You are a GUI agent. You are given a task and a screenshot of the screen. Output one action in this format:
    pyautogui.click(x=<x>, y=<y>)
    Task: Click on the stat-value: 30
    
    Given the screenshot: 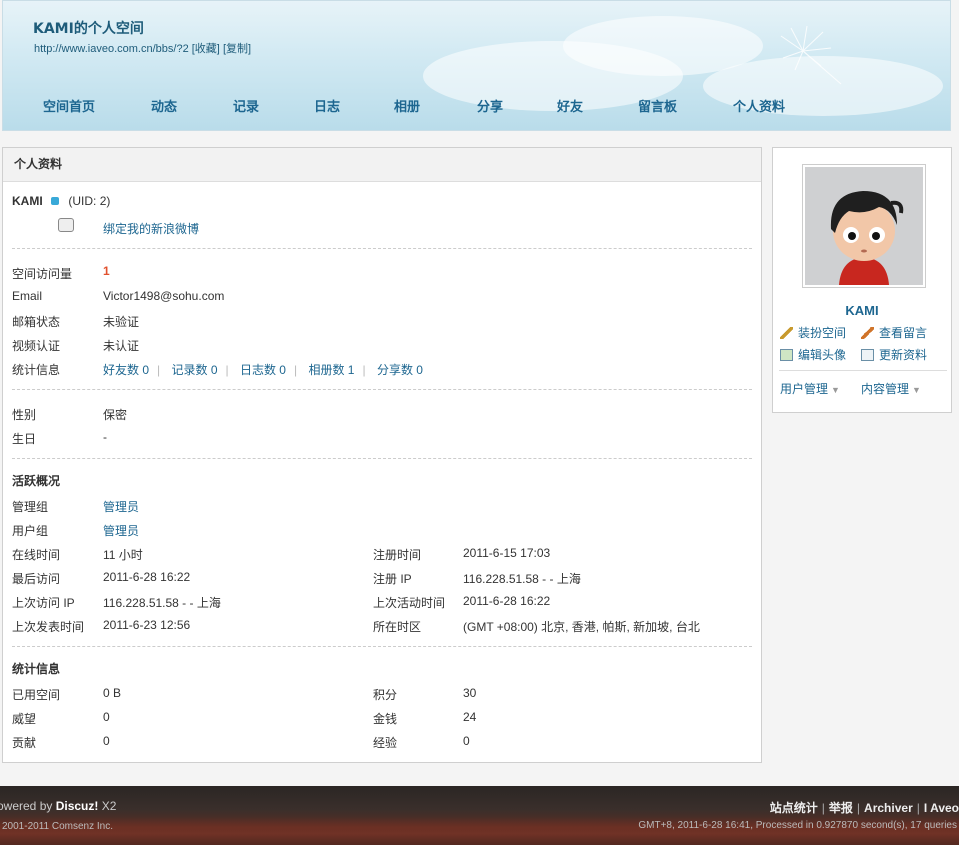 What is the action you would take?
    pyautogui.click(x=470, y=693)
    